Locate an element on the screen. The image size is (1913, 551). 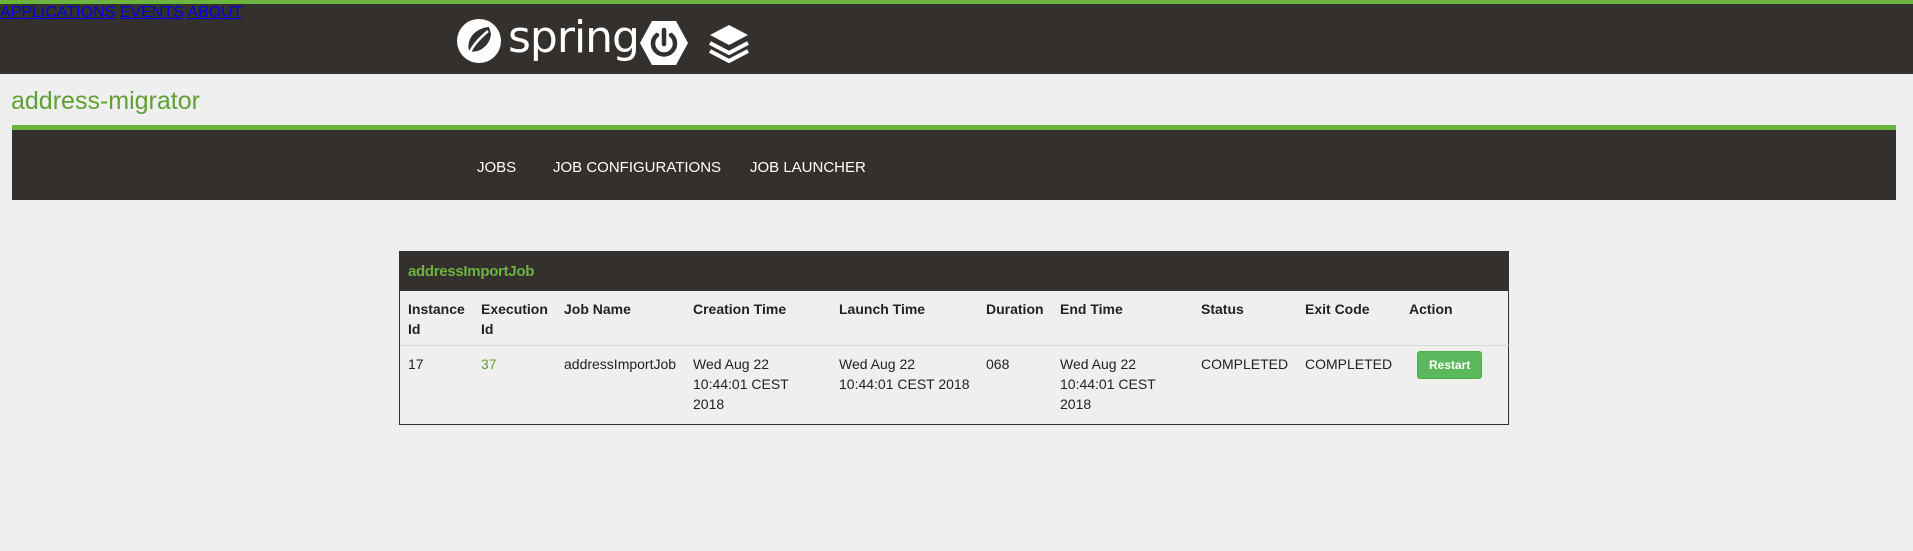
job-subnav: JOBS JOB CONFIGURATIONS JOB LAUNCHER is located at coordinates (954, 162).